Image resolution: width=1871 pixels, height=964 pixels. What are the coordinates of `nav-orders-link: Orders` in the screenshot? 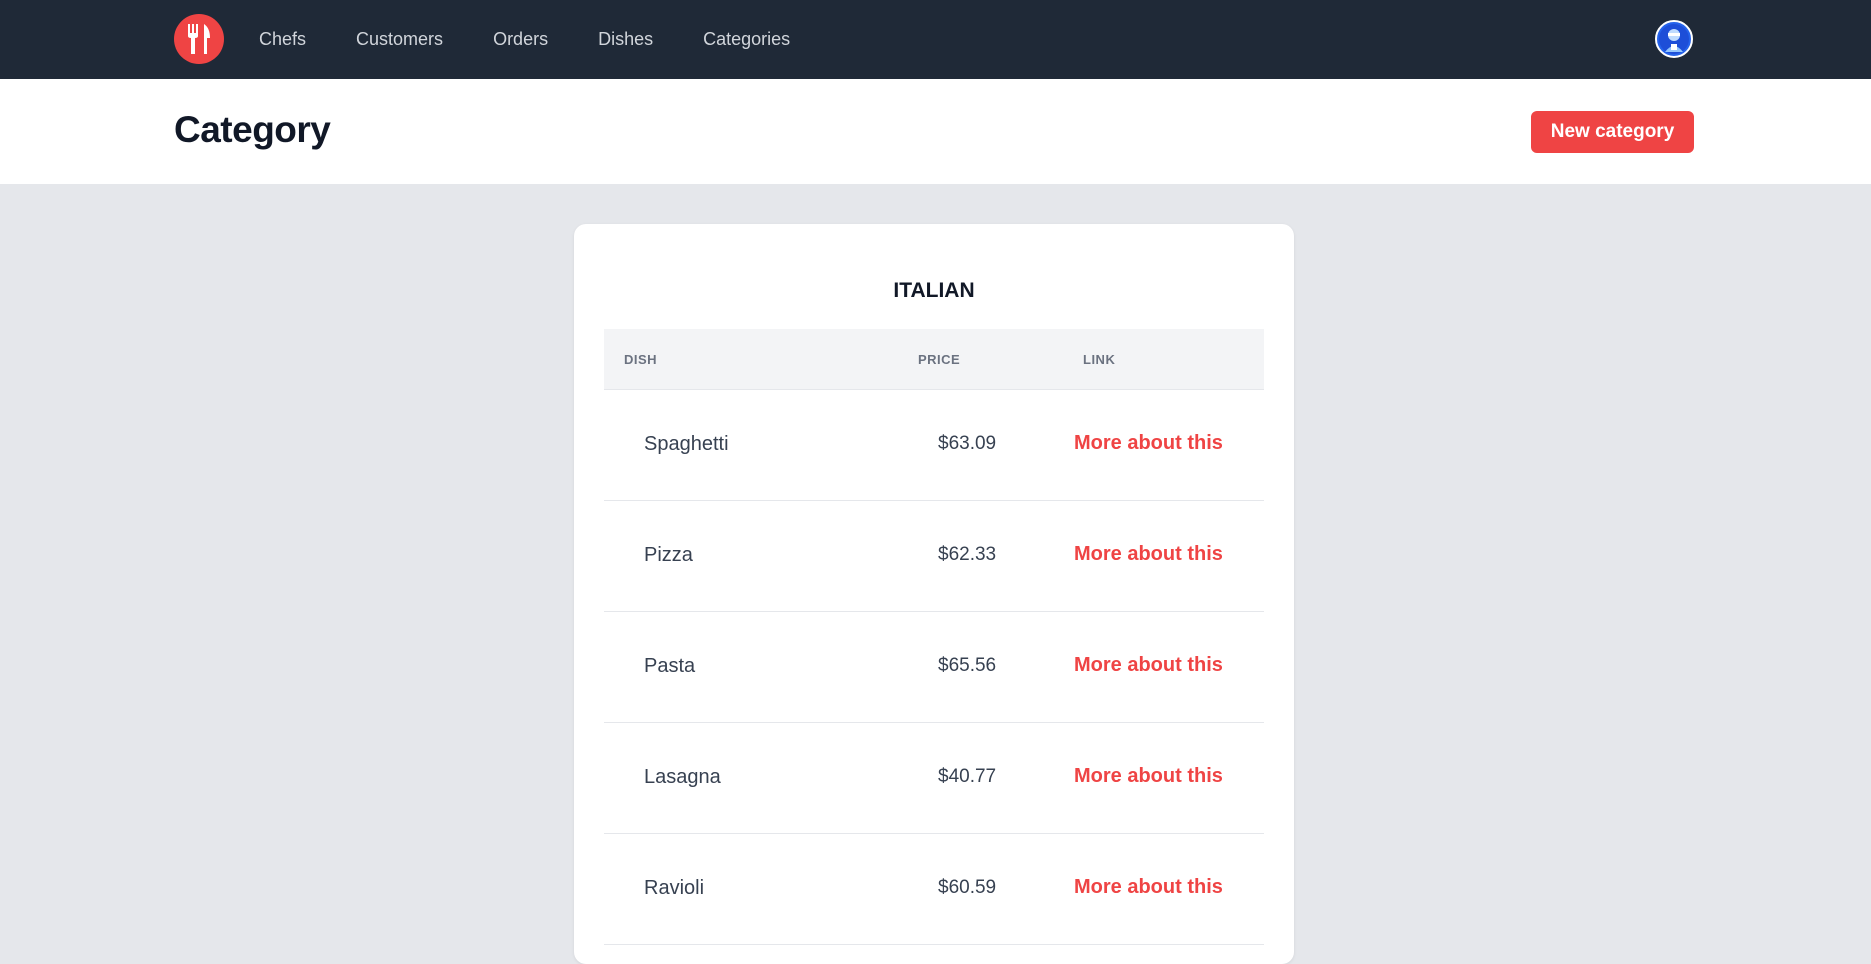 It's located at (520, 39).